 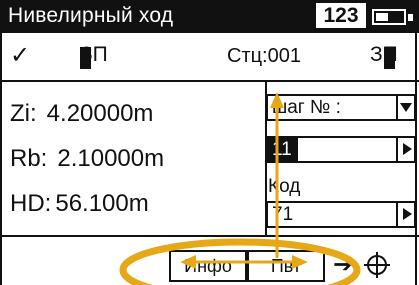 What do you see at coordinates (377, 265) in the screenshot?
I see `crosshair-icon` at bounding box center [377, 265].